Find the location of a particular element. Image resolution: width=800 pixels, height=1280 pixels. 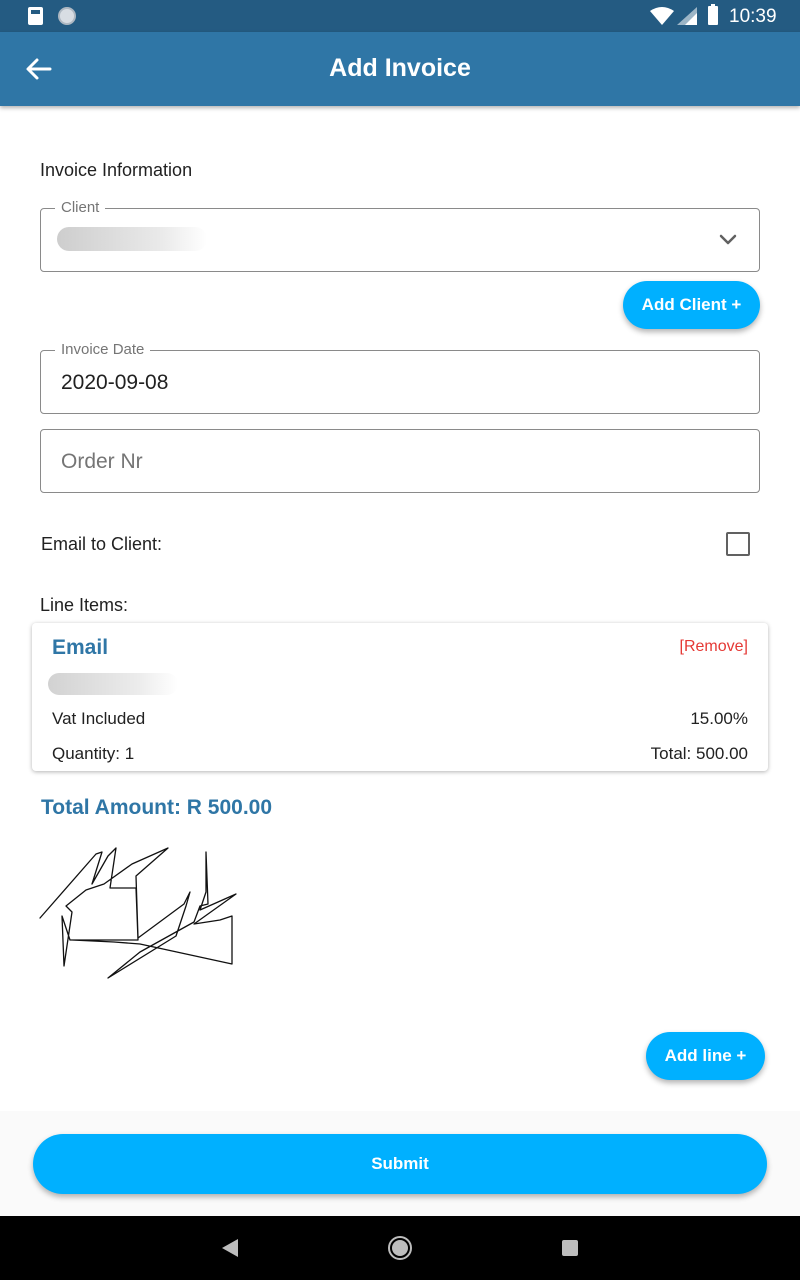

app-bar: Add Invoice is located at coordinates (400, 69).